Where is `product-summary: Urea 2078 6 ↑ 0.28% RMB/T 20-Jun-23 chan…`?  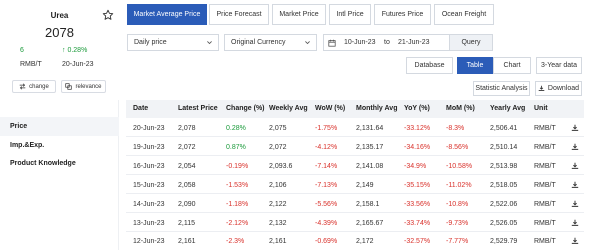
product-summary: Urea 2078 6 ↑ 0.28% RMB/T 20-Jun-23 chan… is located at coordinates (59, 50).